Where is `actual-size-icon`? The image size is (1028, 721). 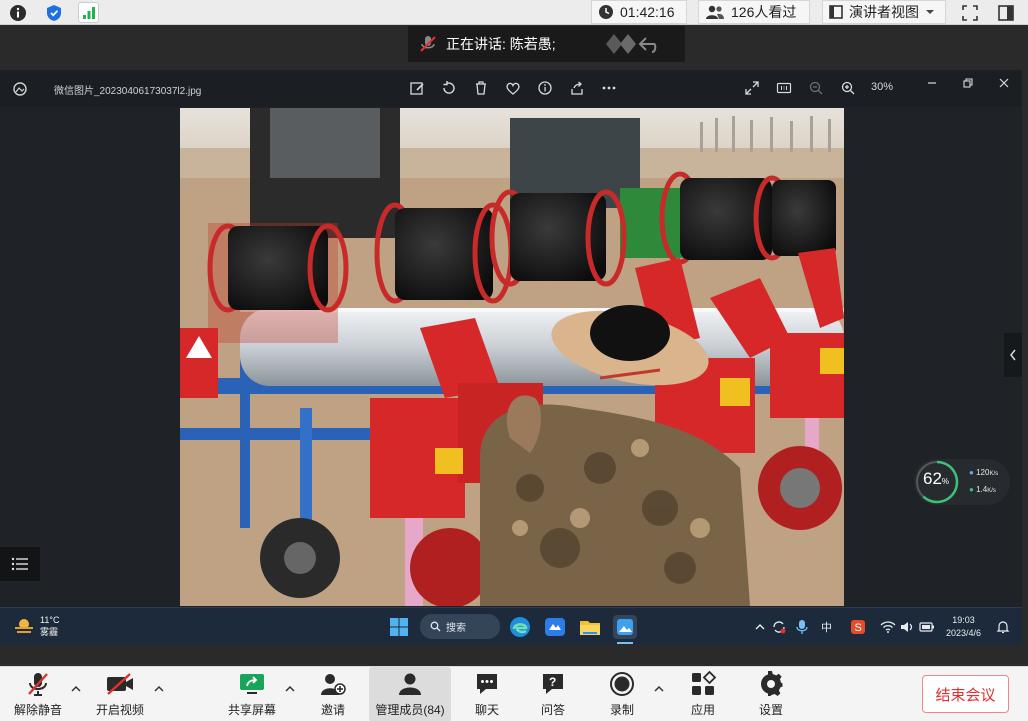 actual-size-icon is located at coordinates (784, 88).